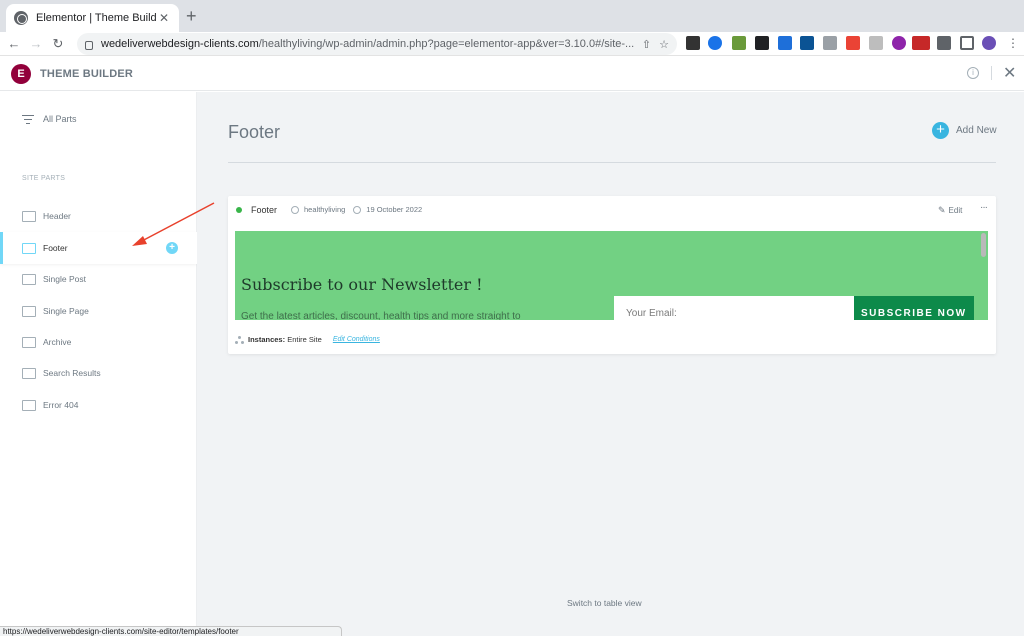 The width and height of the screenshot is (1024, 636). Describe the element at coordinates (21, 73) in the screenshot. I see `elementor-logo: E` at that location.